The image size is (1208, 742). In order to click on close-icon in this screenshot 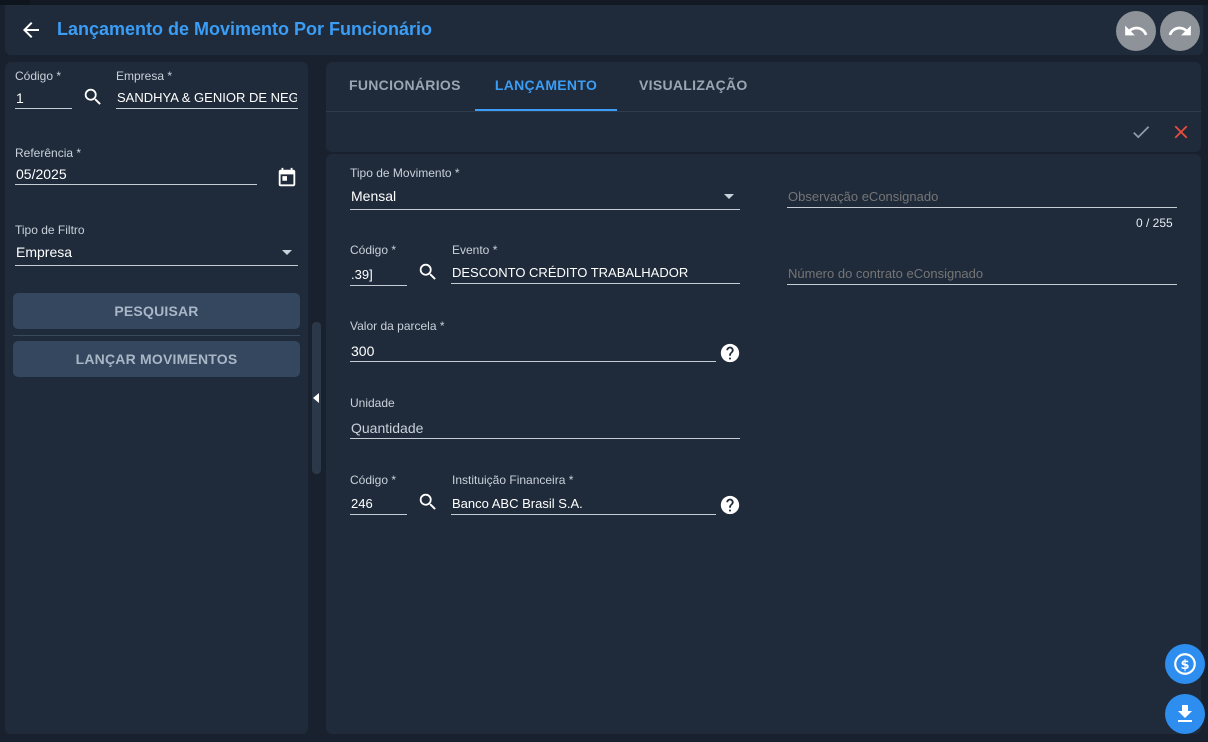, I will do `click(1181, 132)`.